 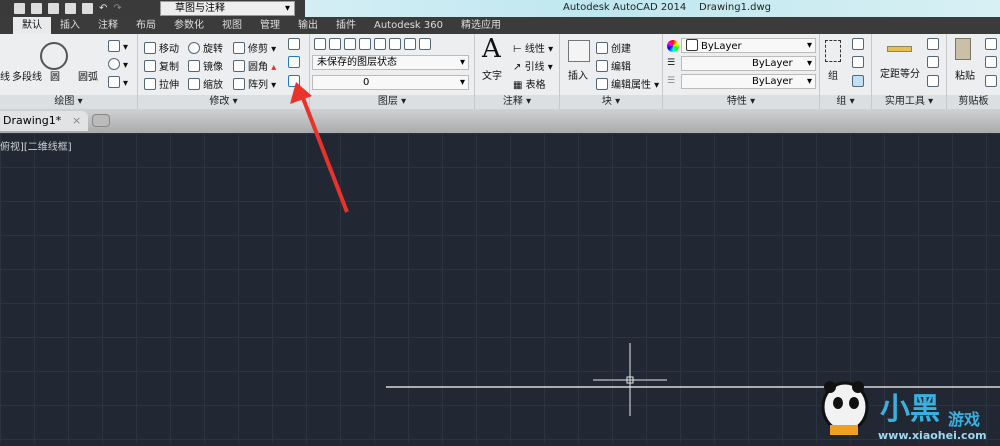 I want to click on red-arrow, so click(x=319, y=147).